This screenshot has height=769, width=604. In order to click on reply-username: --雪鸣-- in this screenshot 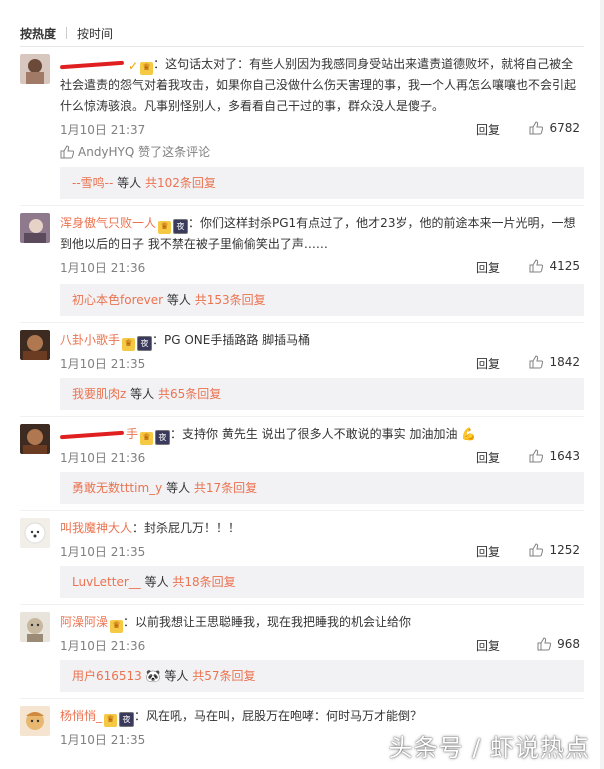, I will do `click(92, 183)`.